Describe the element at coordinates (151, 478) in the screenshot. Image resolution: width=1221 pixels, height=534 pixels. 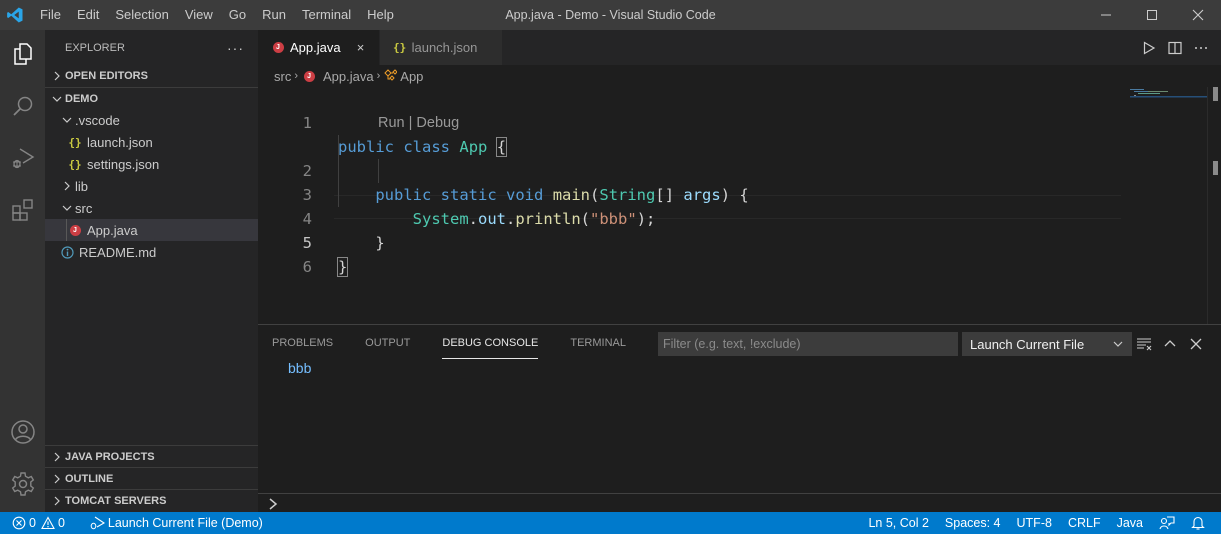
I see `outline-section: OUTLINE` at that location.